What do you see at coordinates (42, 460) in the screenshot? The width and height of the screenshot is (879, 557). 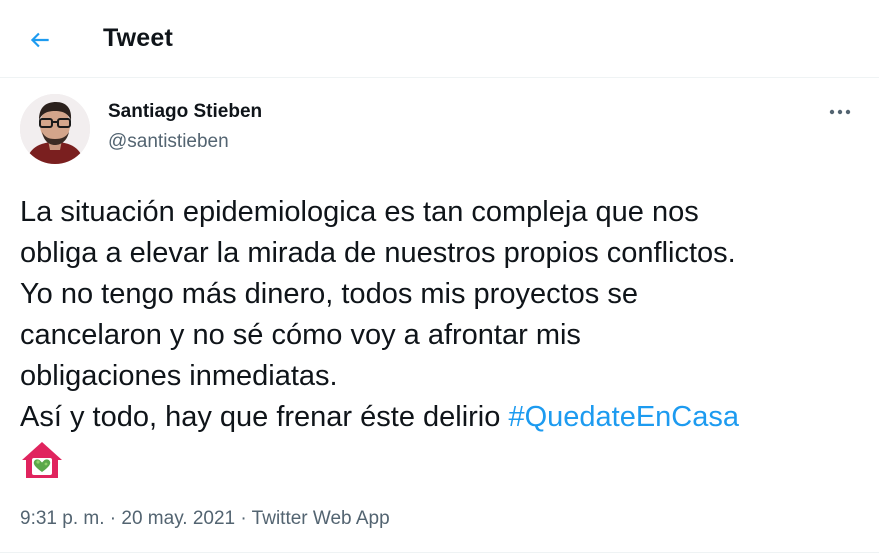 I see `house-with-heart-emoji` at bounding box center [42, 460].